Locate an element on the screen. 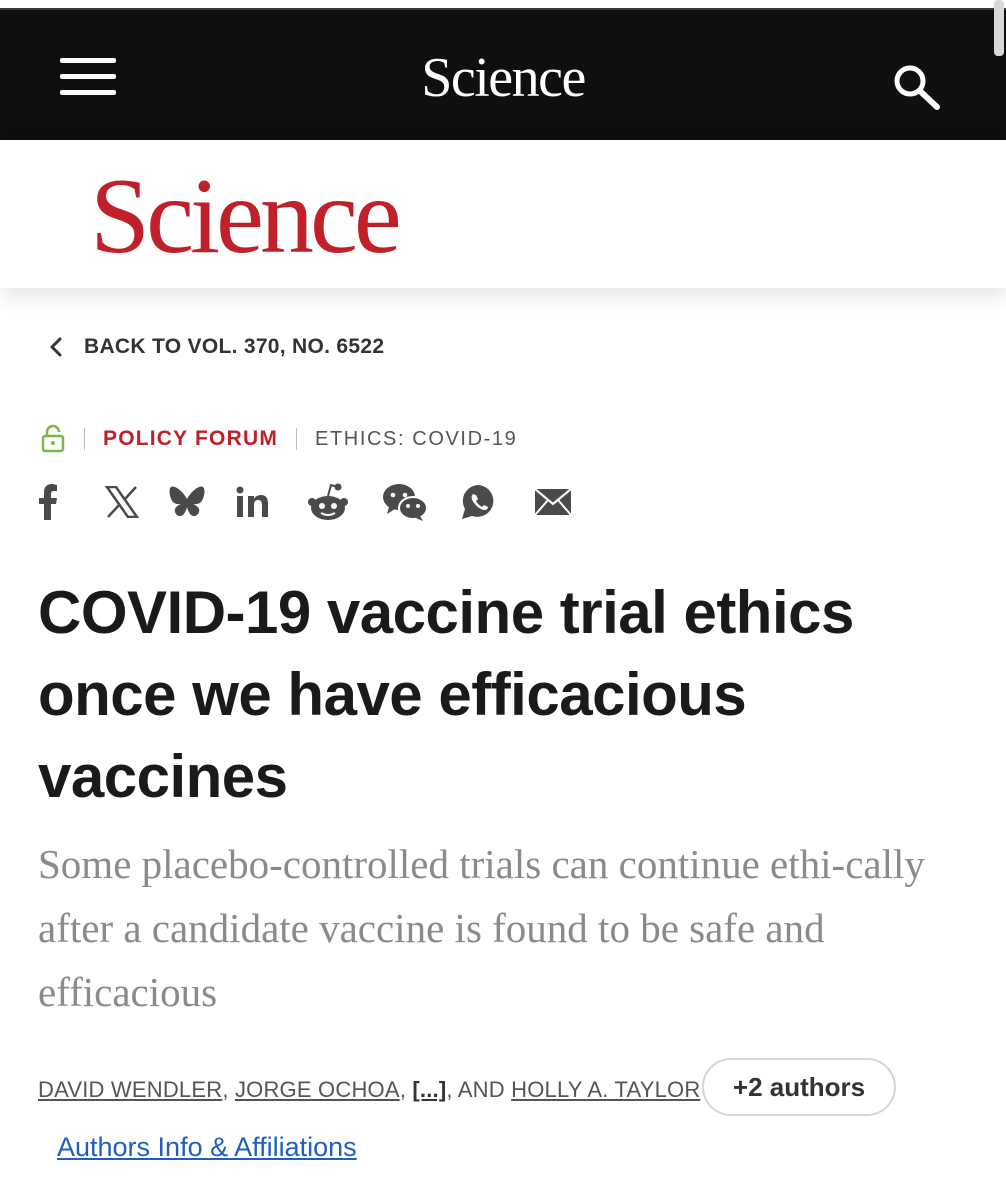  top-header-bar: Science is located at coordinates (503, 70).